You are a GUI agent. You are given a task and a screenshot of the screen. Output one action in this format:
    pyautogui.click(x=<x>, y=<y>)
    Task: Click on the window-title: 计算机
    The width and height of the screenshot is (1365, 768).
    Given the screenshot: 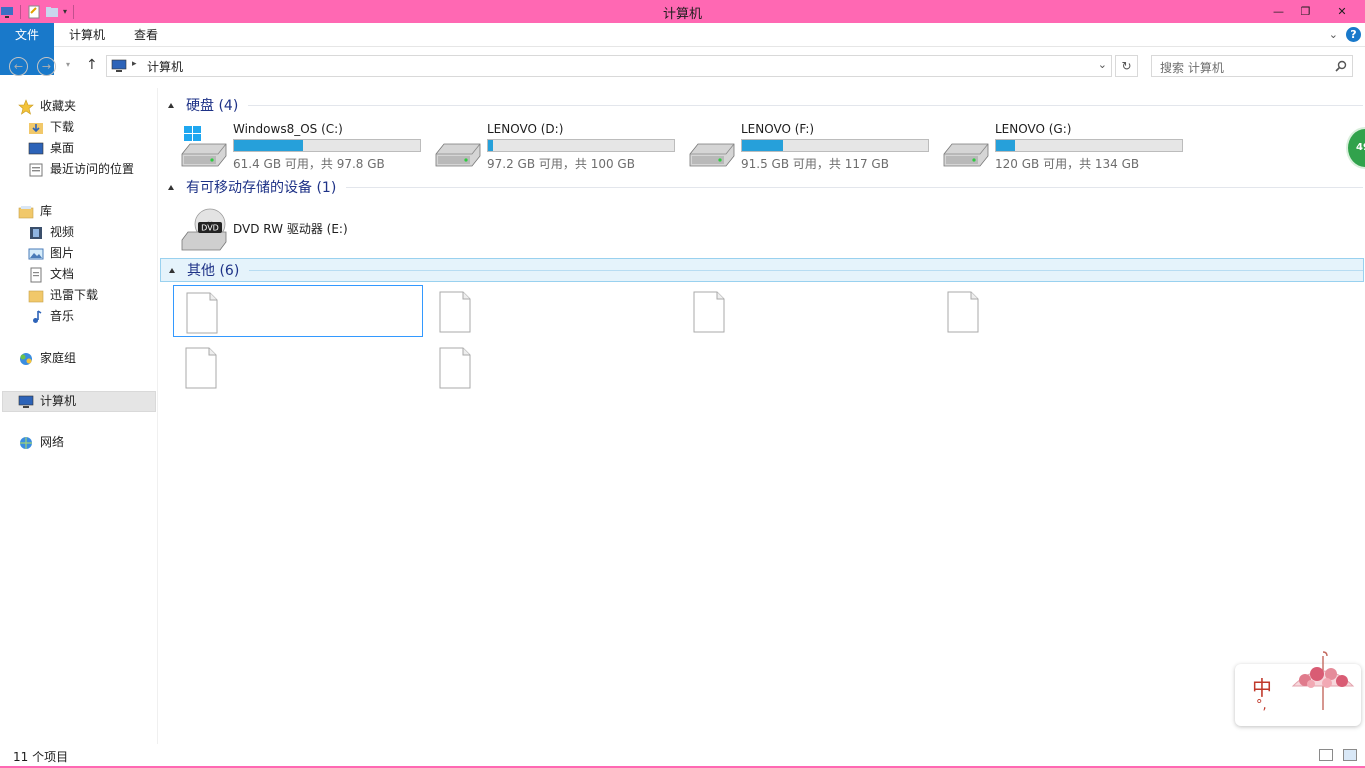 What is the action you would take?
    pyautogui.click(x=682, y=14)
    